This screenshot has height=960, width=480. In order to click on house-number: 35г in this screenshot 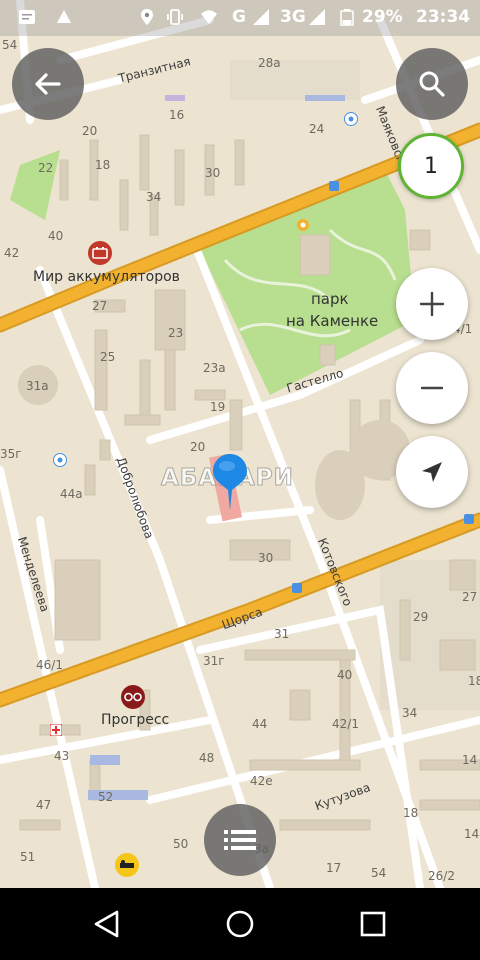, I will do `click(11, 454)`.